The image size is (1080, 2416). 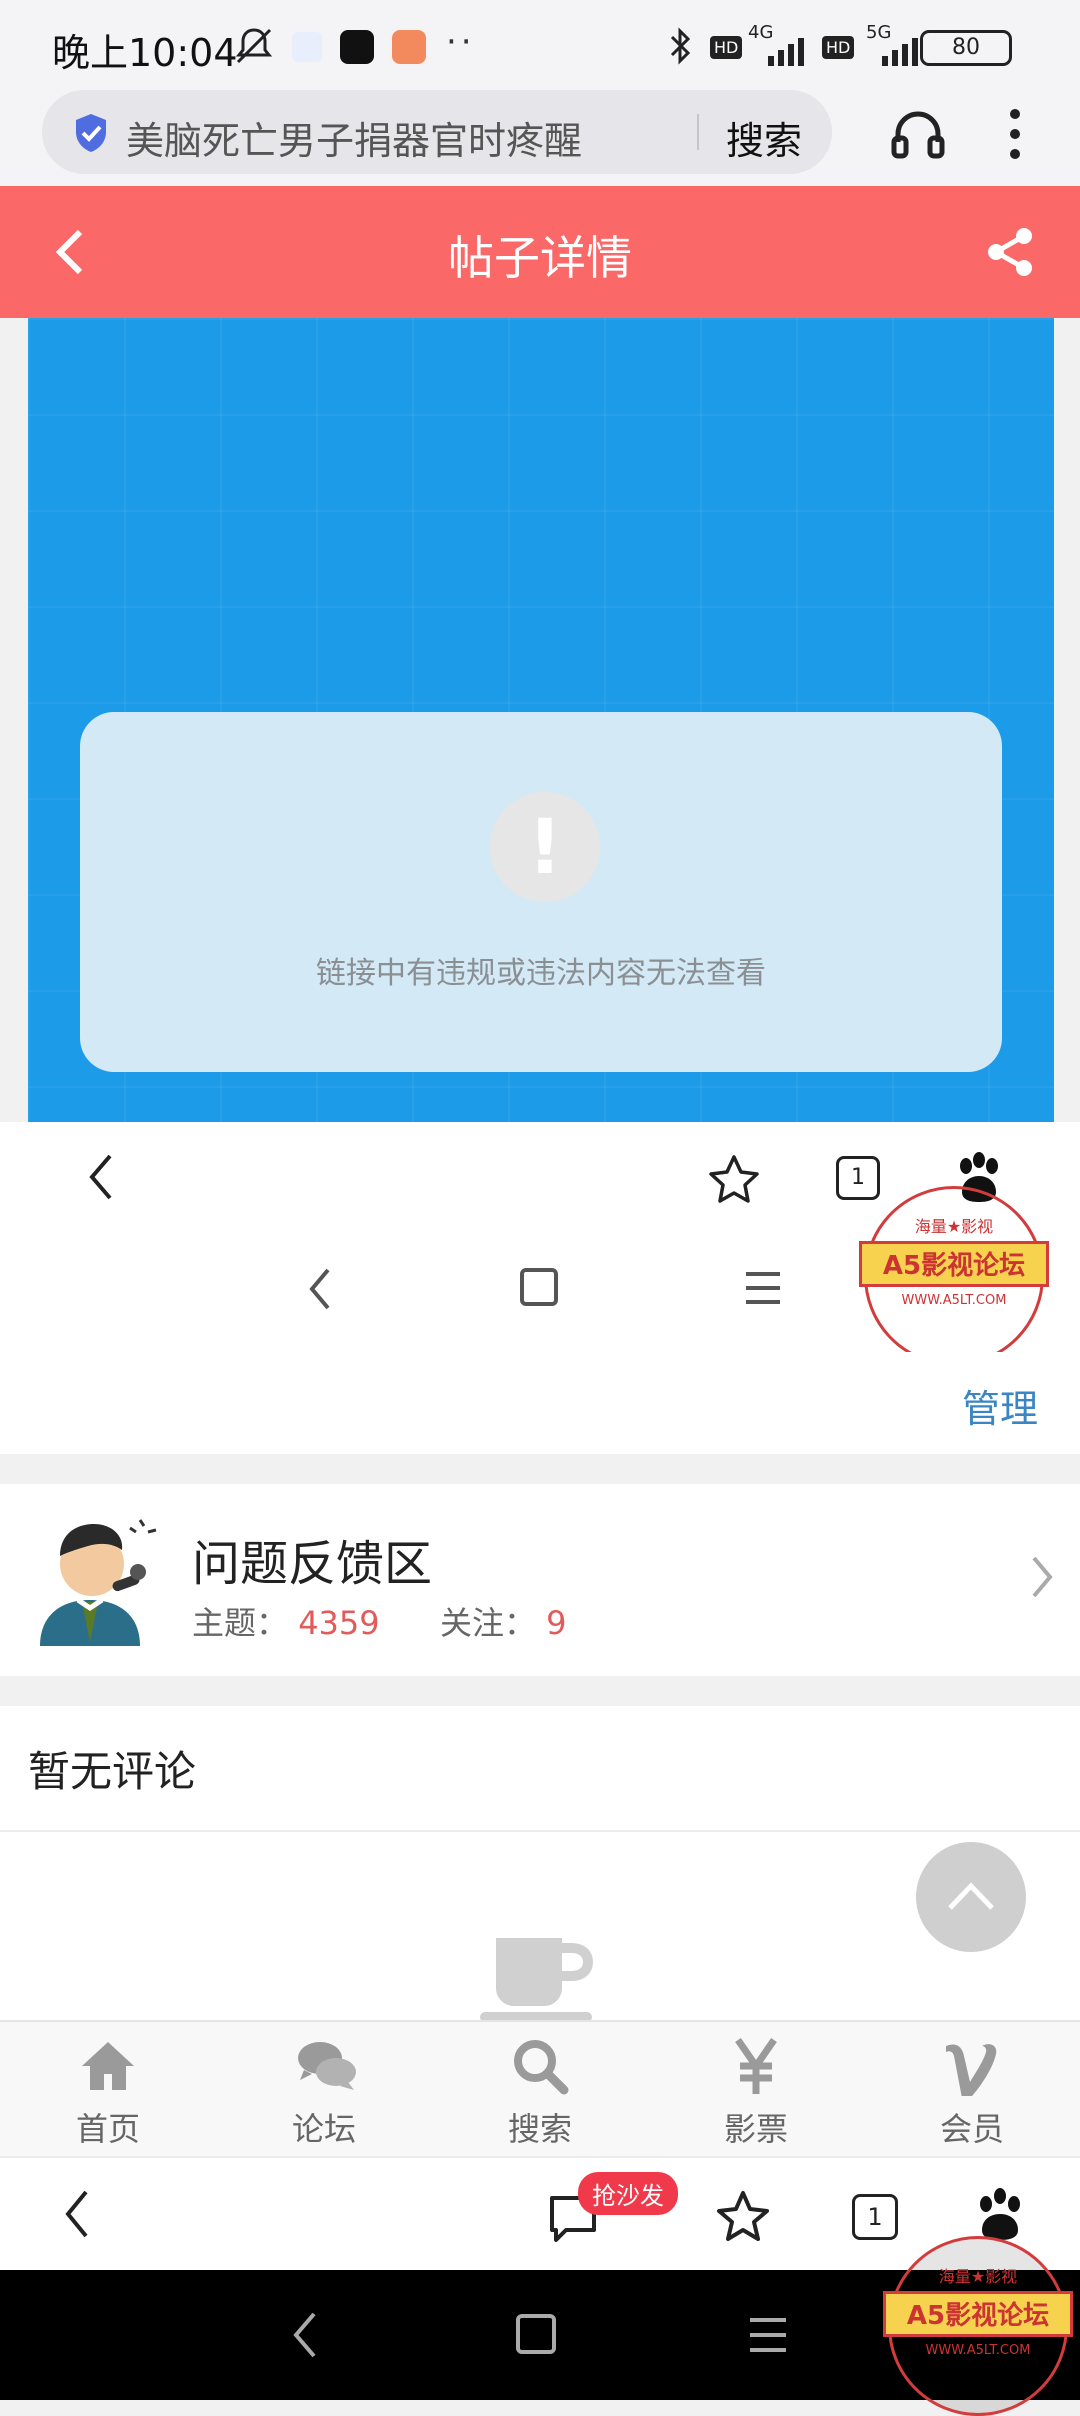 What do you see at coordinates (145, 53) in the screenshot?
I see `status-time: 晚上10:04` at bounding box center [145, 53].